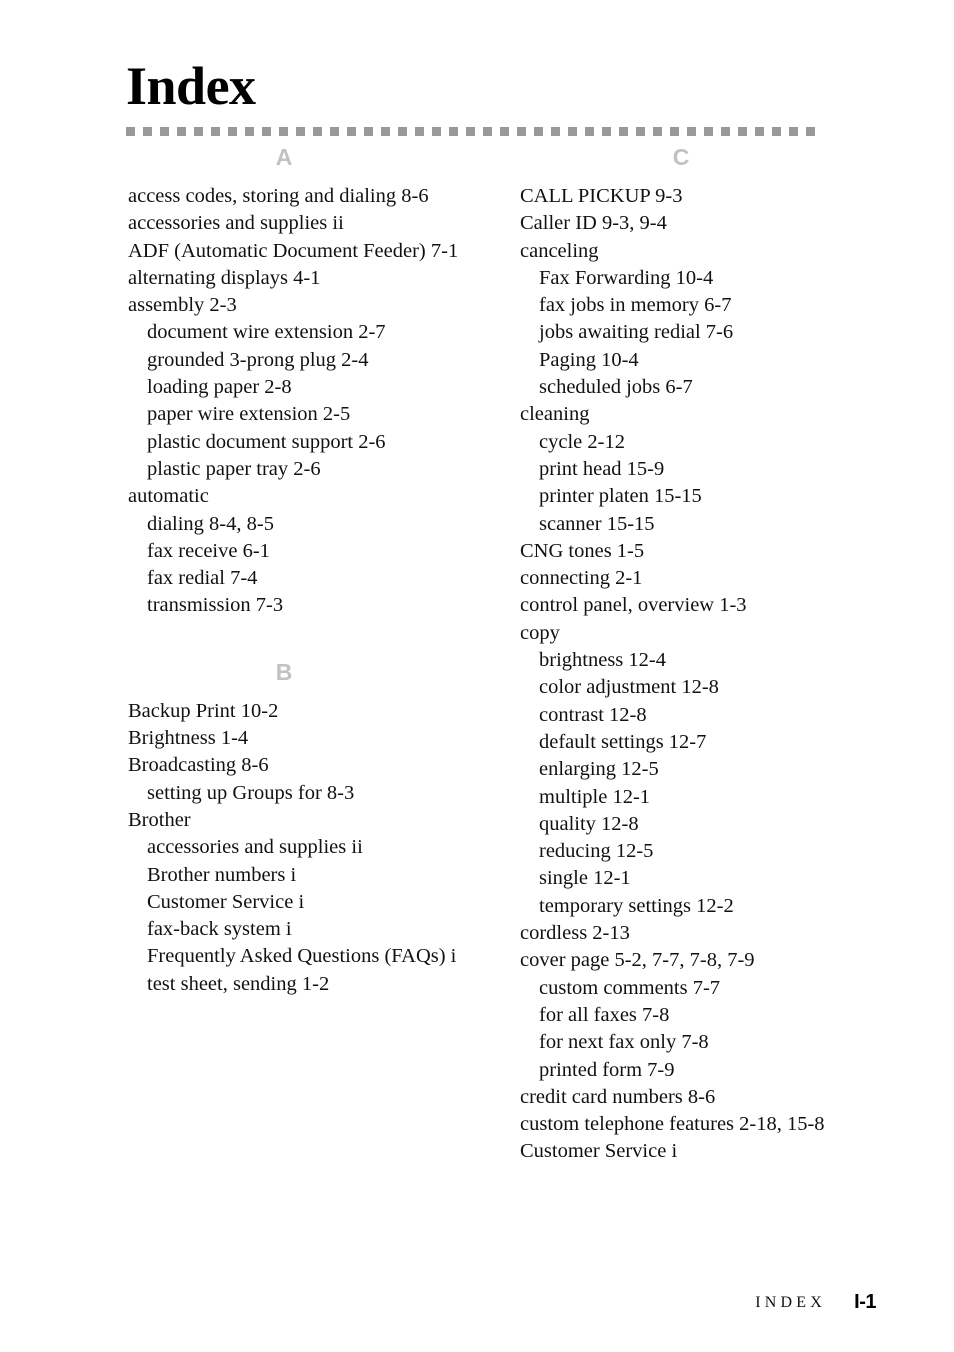 The height and width of the screenshot is (1352, 954). I want to click on index-entry: automatic, so click(168, 496).